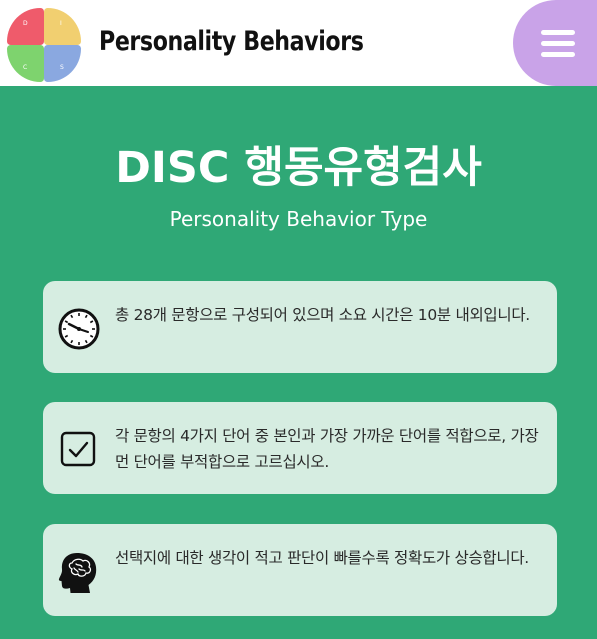 This screenshot has width=597, height=639. I want to click on card-text: 선택지에 대한 생각이 적고 판단이 빠를수록 정확도가 상승합니다., so click(322, 558).